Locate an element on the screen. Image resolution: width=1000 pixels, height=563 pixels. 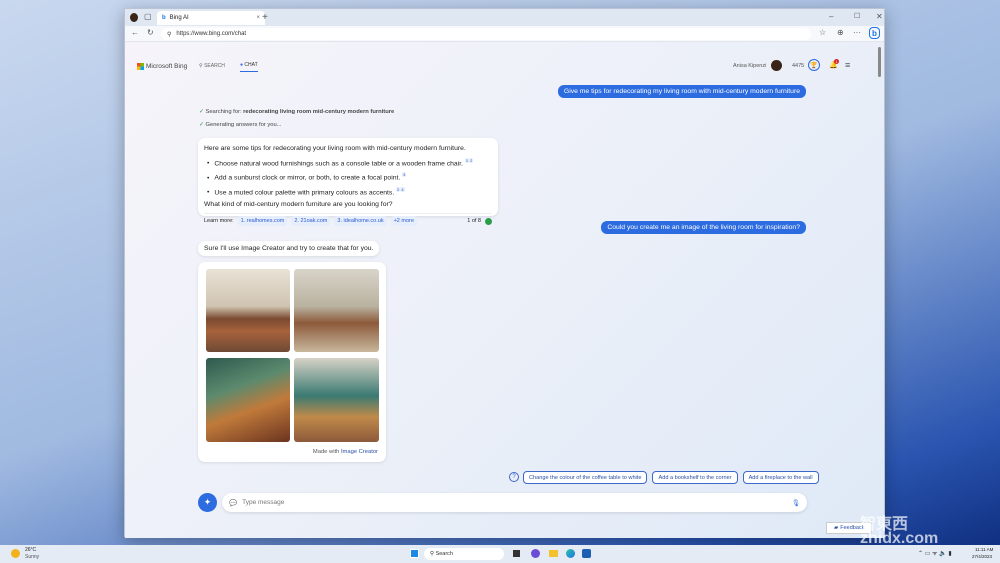
new-tab-button: + is located at coordinates (265, 17).